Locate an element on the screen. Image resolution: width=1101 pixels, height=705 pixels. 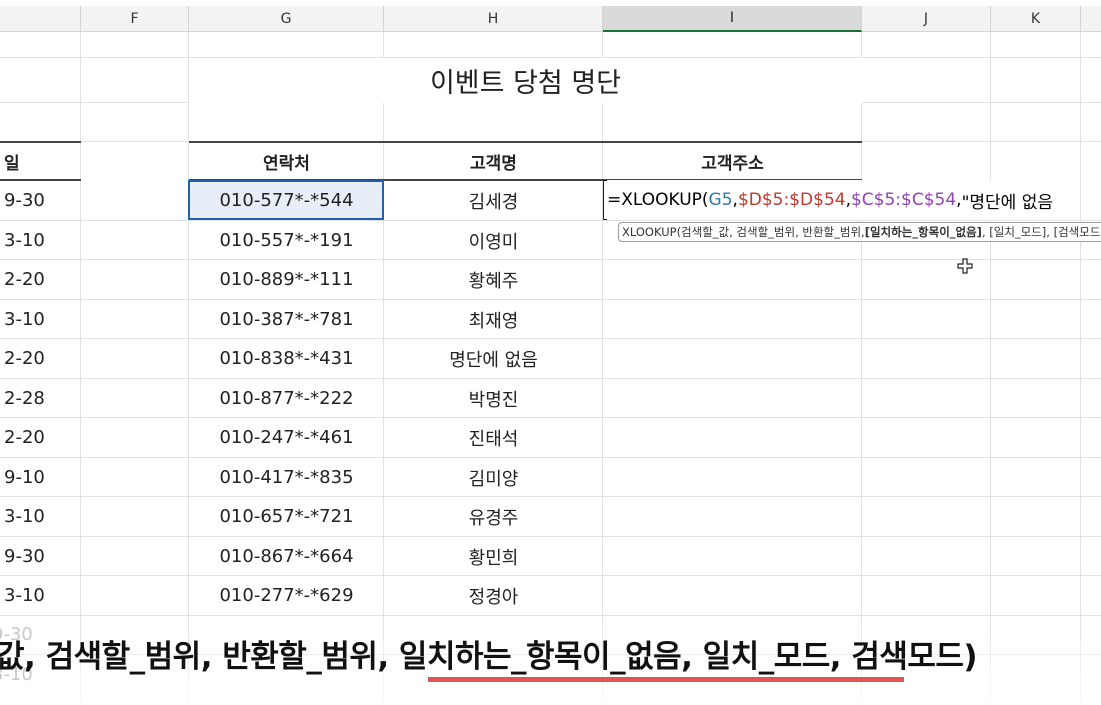
cell-contact: 010-387*-*781 is located at coordinates (286, 319).